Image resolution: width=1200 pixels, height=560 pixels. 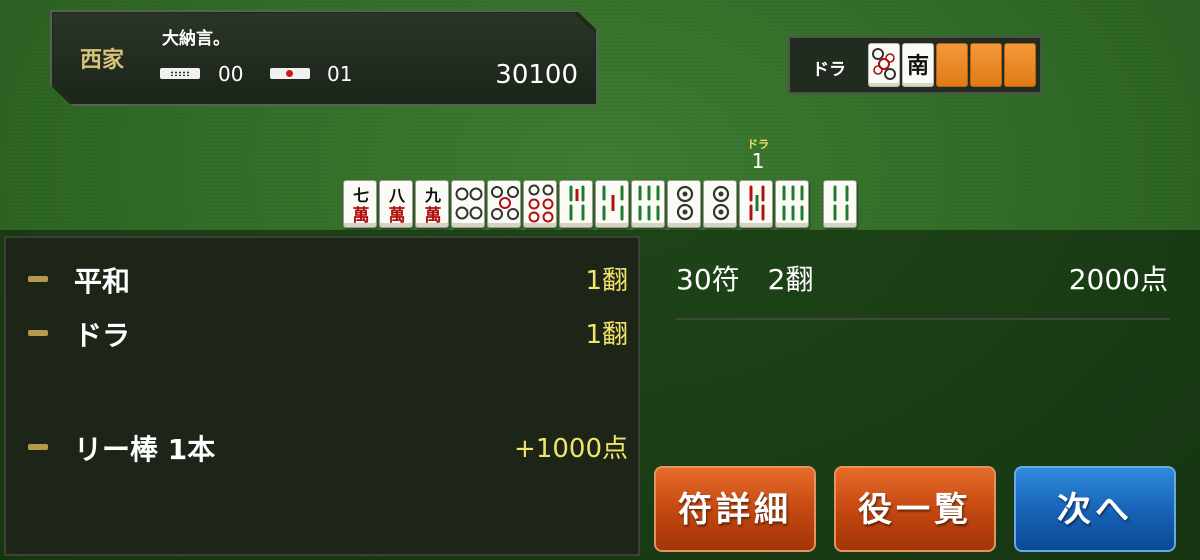 What do you see at coordinates (328, 447) in the screenshot?
I see `yaku-row: リー棒 1本 +1000点` at bounding box center [328, 447].